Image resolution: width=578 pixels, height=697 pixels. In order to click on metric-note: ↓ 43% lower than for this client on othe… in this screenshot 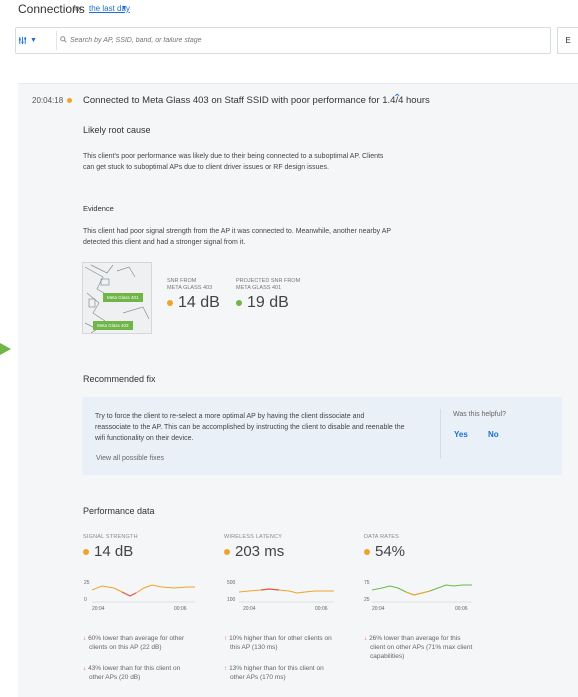, I will do `click(132, 673)`.